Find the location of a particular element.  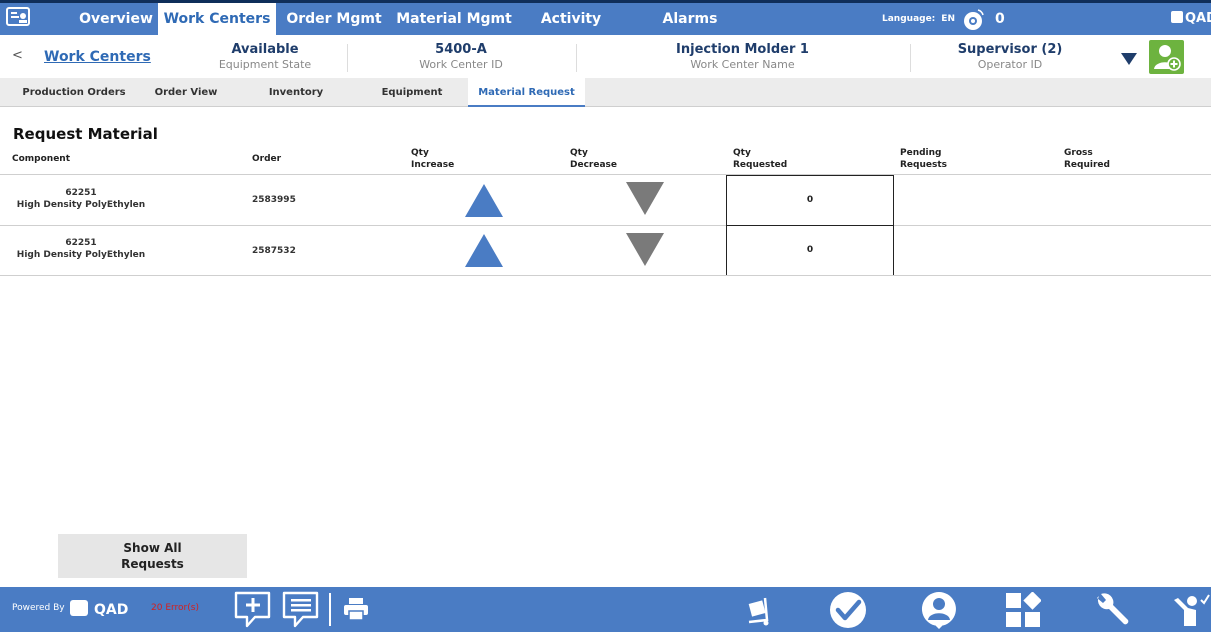

operator-dropdown-icon is located at coordinates (1129, 59).